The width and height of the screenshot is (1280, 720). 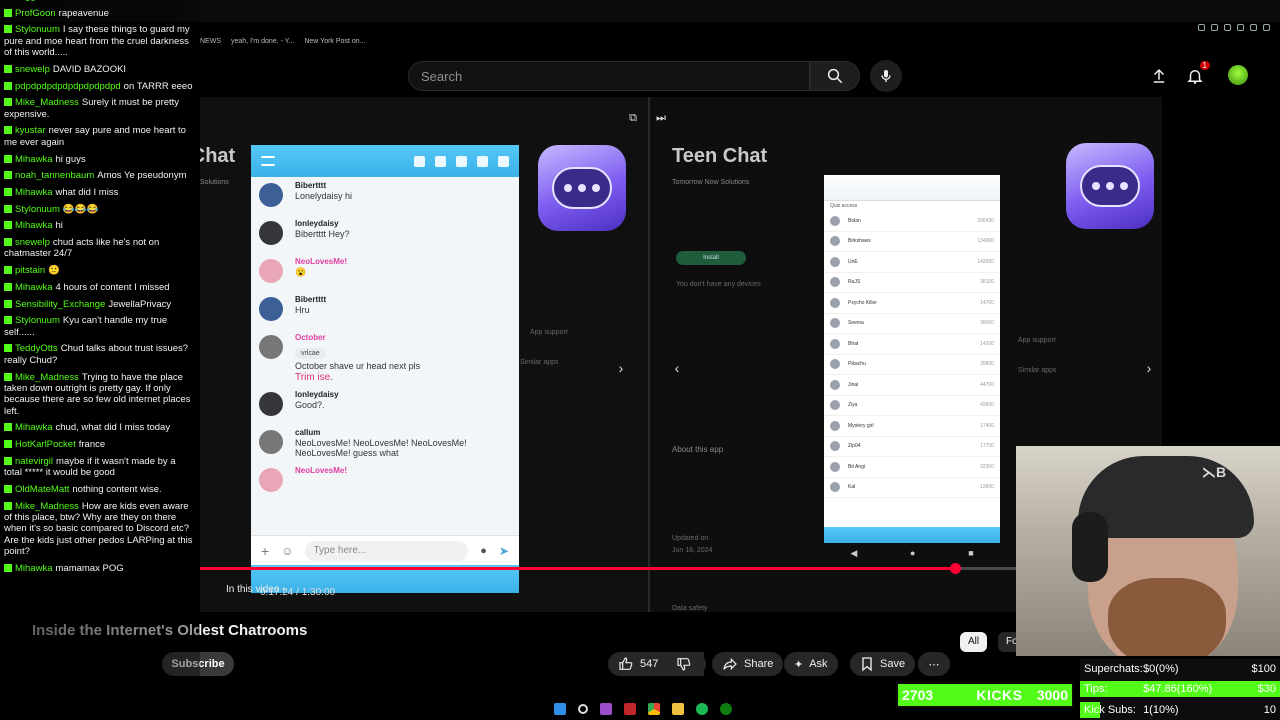 I want to click on chat-message: OldMateMatt nothing content wise., so click(x=100, y=489).